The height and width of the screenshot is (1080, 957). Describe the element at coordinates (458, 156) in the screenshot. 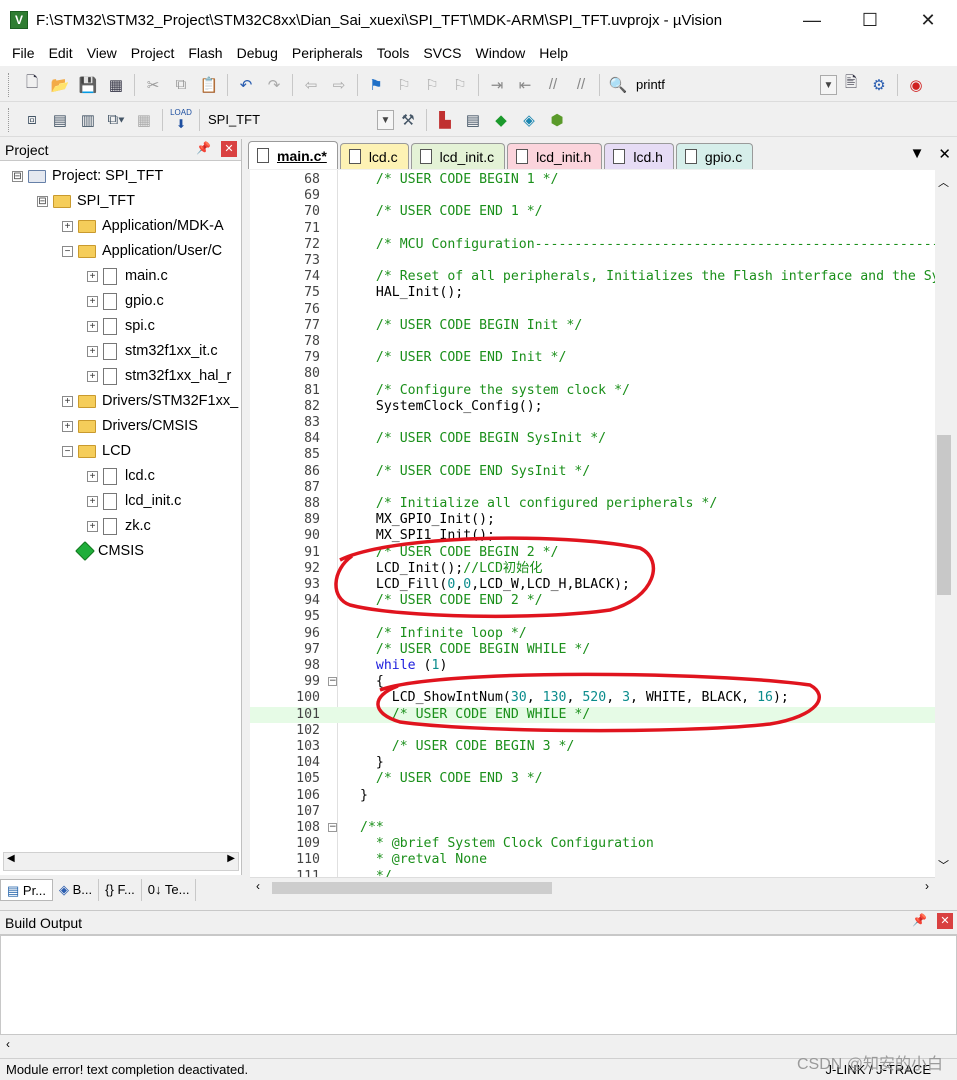

I see `file-tab: lcd_init.c` at that location.